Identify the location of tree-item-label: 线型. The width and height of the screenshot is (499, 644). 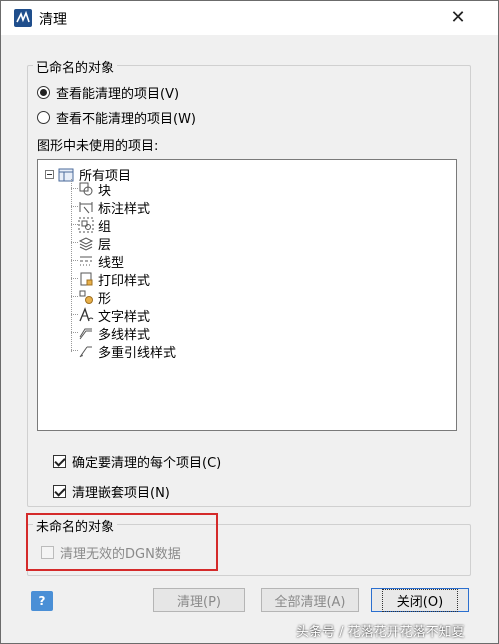
(111, 263).